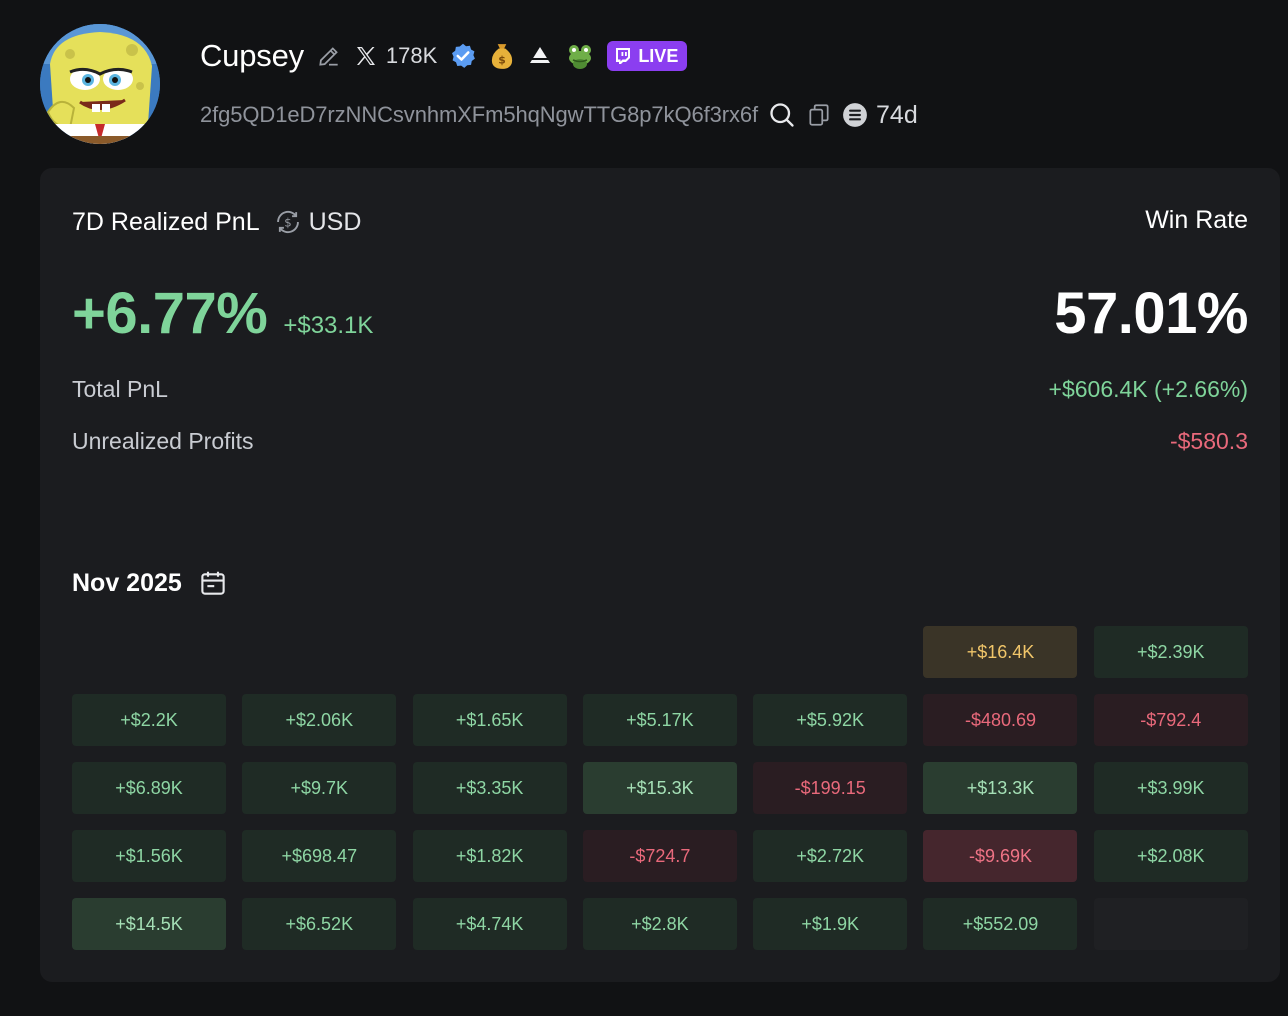 Image resolution: width=1288 pixels, height=1016 pixels. I want to click on search-icon, so click(782, 115).